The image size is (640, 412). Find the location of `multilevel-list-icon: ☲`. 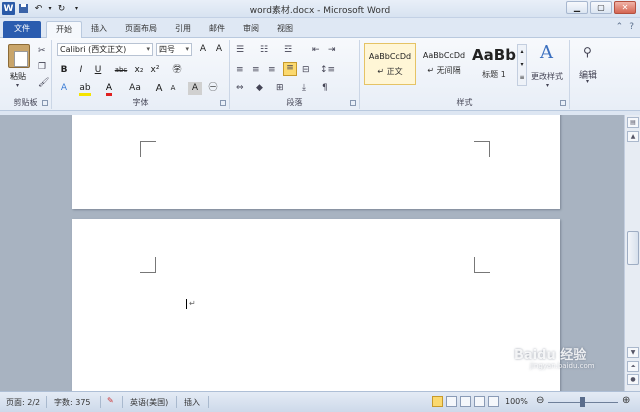

multilevel-list-icon: ☲ is located at coordinates (288, 50).